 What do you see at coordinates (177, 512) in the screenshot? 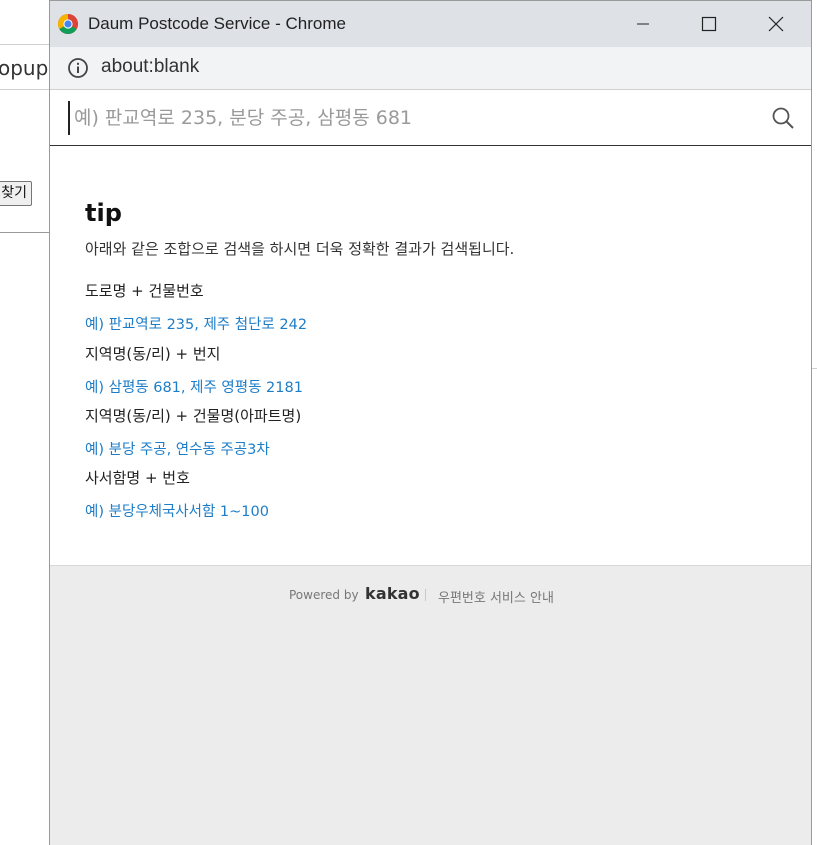
I see `tip-item-example: 예) 분당우체국사서함 1~100` at bounding box center [177, 512].